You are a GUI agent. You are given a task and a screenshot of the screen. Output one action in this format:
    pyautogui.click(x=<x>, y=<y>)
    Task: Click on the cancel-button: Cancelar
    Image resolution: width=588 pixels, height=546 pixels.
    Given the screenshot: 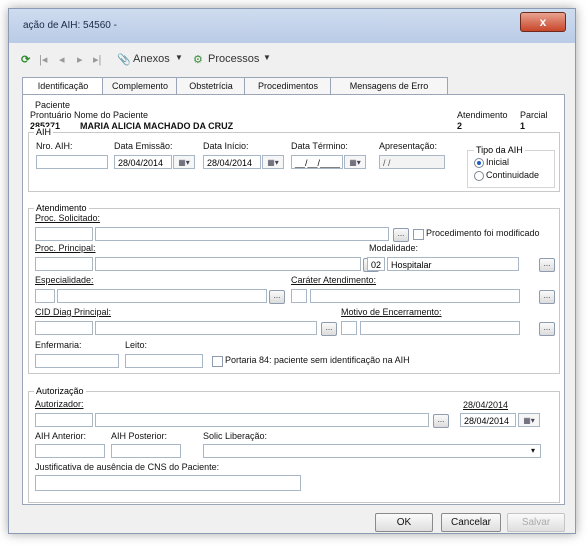 What is the action you would take?
    pyautogui.click(x=471, y=522)
    